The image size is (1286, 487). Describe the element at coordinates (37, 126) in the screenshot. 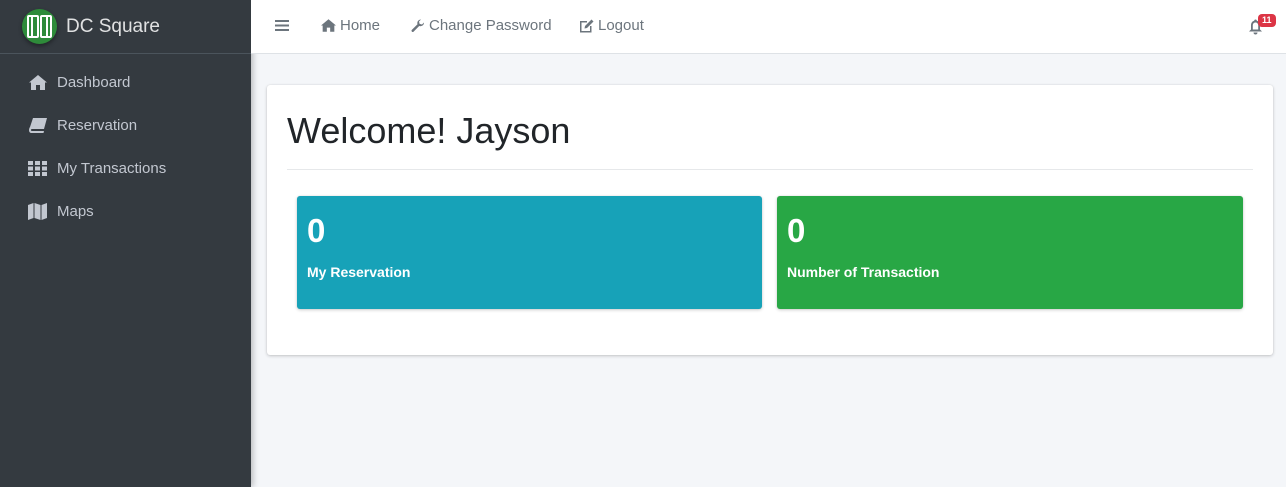

I see `book-icon` at that location.